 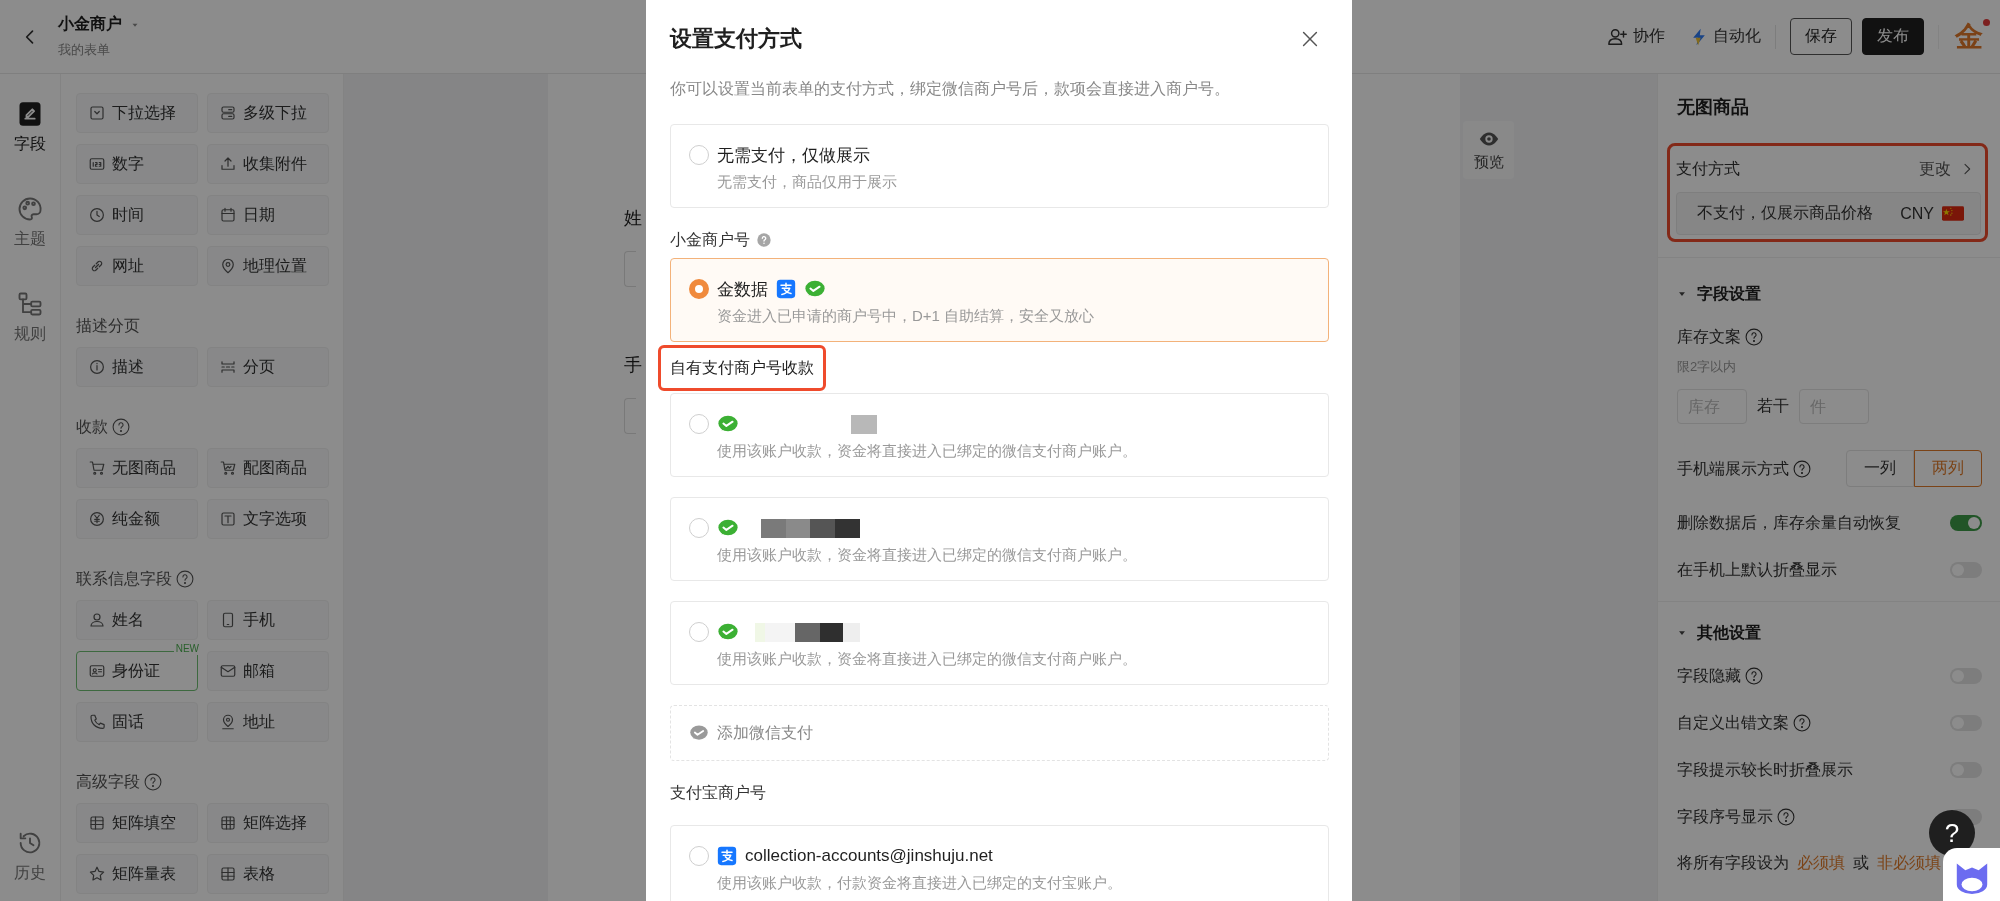 I want to click on wechat-pay-icon, so click(x=699, y=733).